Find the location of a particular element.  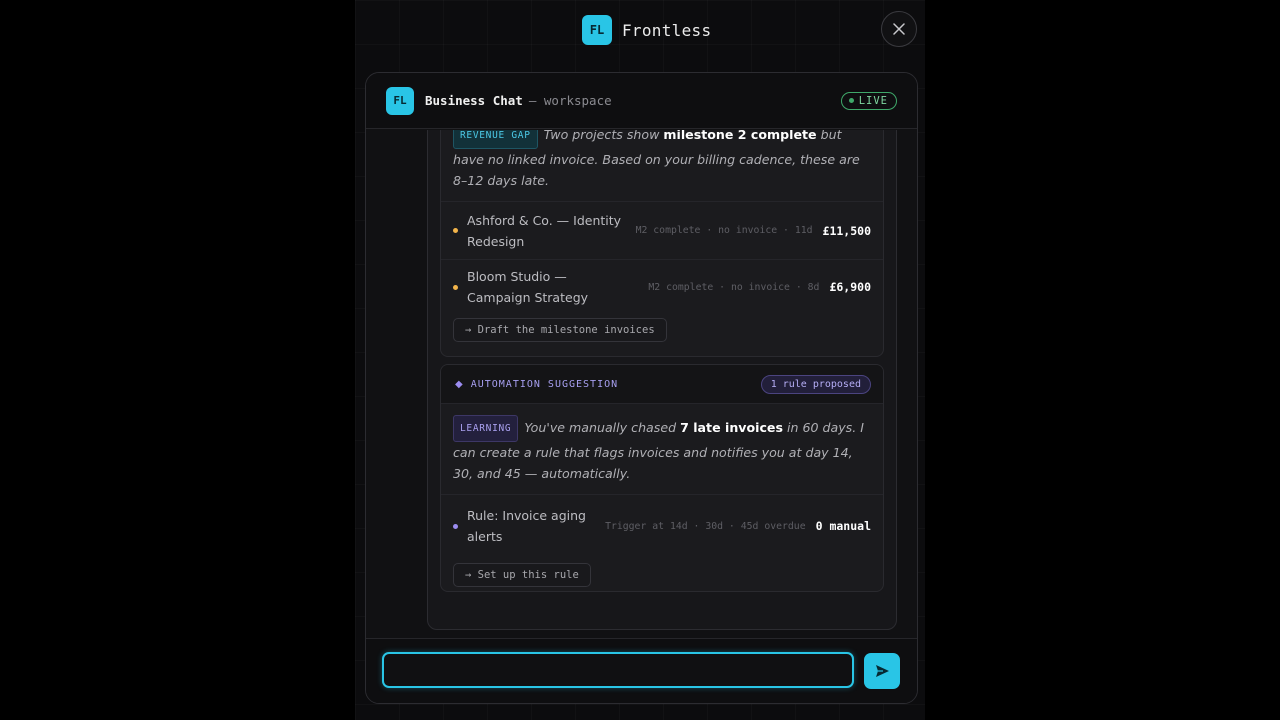

composer is located at coordinates (641, 670).